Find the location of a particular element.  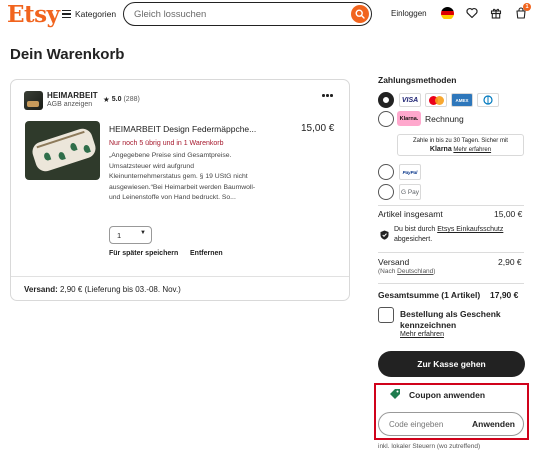

page-title: Dein Warenkorb is located at coordinates (67, 54).